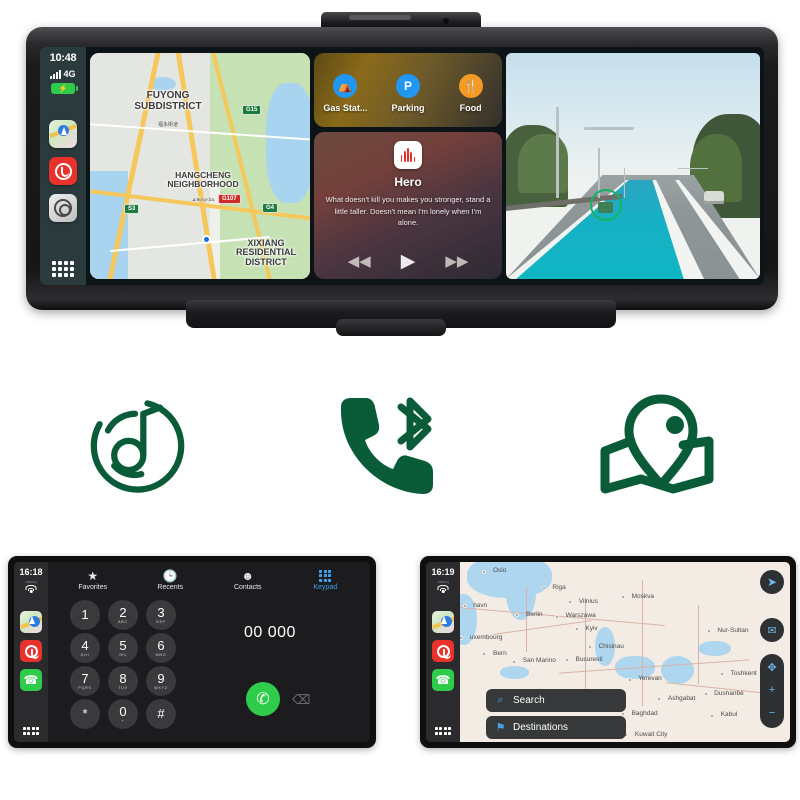  Describe the element at coordinates (85, 688) in the screenshot. I see `key-letters: PQRS` at that location.